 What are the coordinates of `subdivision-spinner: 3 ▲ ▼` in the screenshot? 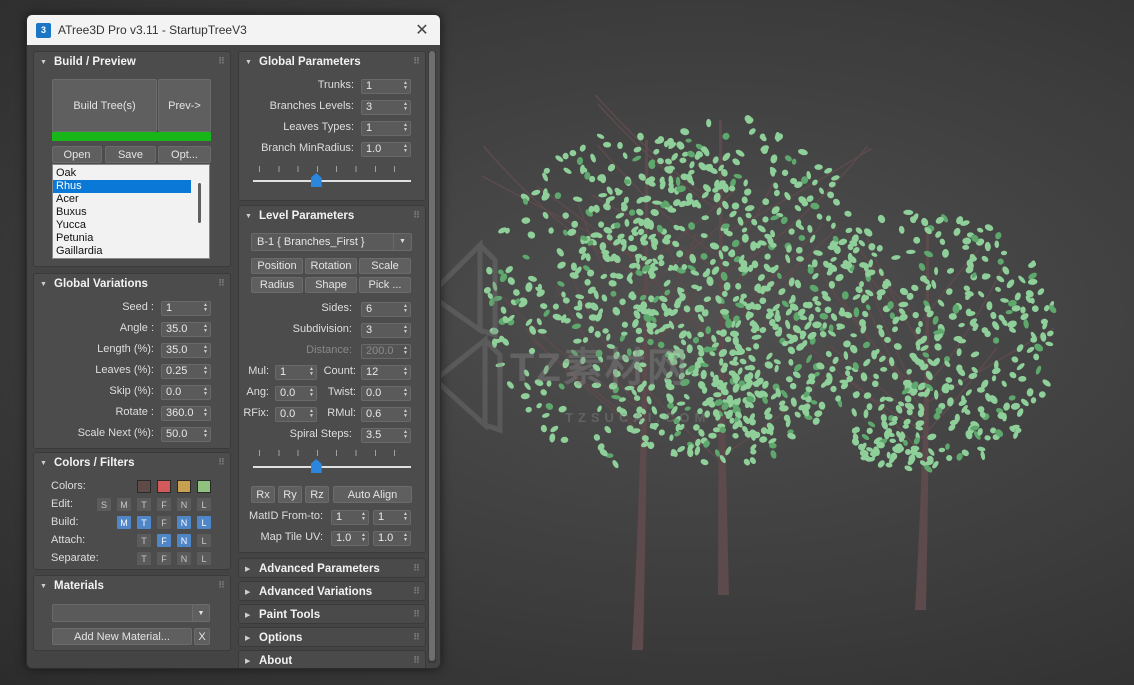 It's located at (386, 330).